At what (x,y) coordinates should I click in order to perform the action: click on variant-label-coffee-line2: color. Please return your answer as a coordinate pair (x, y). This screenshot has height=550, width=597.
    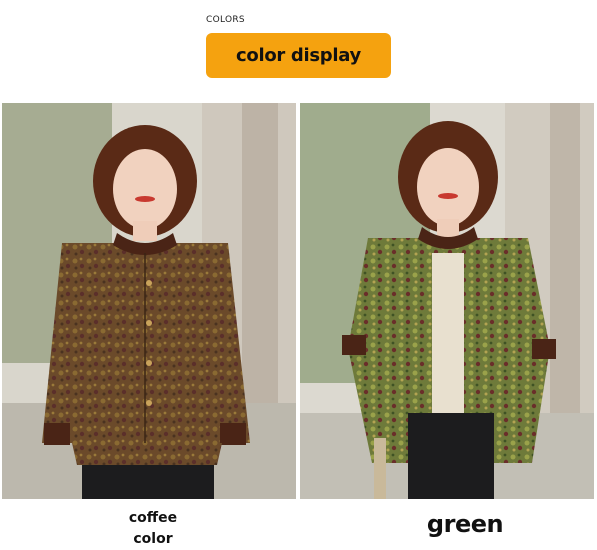
    Looking at the image, I should click on (153, 539).